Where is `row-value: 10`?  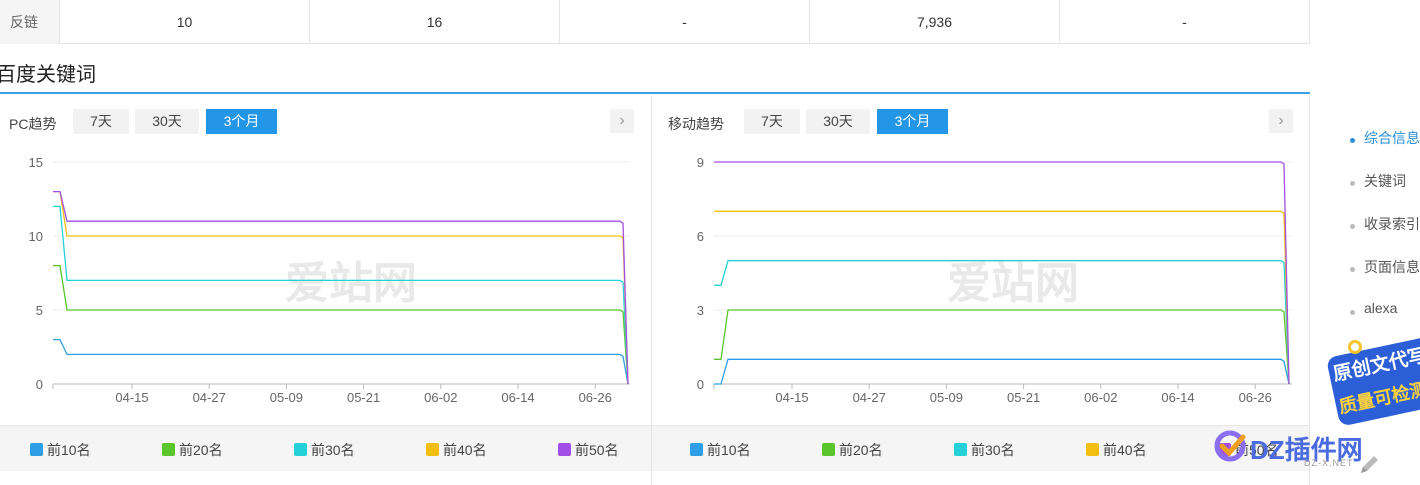
row-value: 10 is located at coordinates (185, 22).